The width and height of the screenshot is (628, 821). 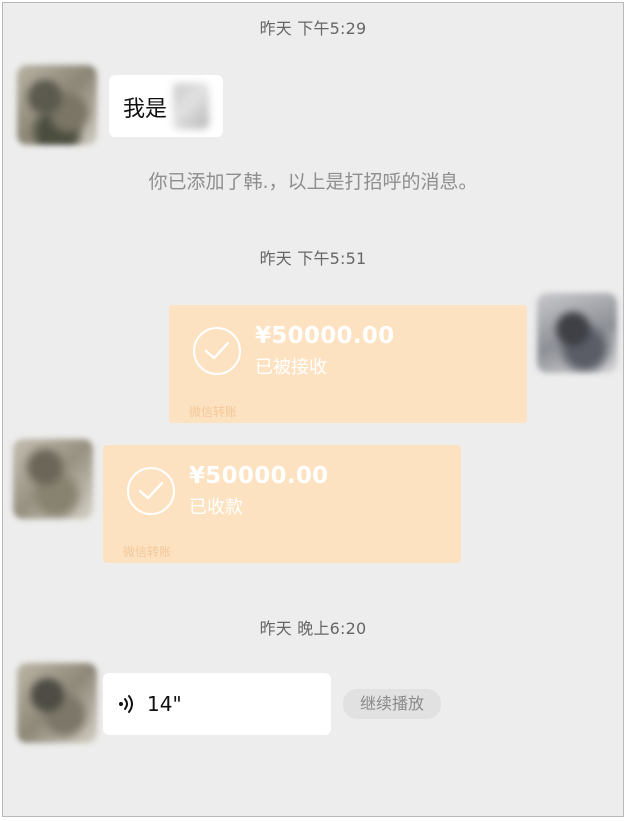 What do you see at coordinates (348, 364) in the screenshot?
I see `transfer-card-sent: ¥50000.00 已被接收 微信转账` at bounding box center [348, 364].